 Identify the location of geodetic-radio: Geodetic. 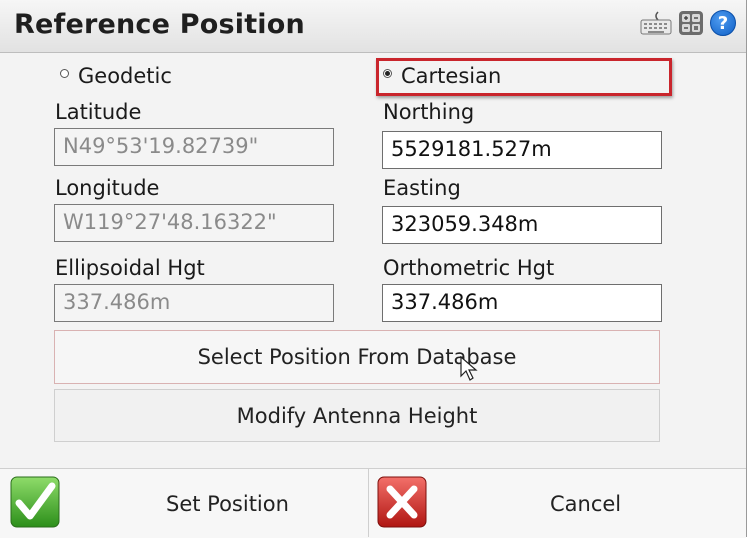
(116, 76).